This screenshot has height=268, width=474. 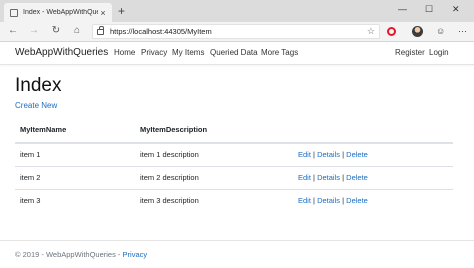 I want to click on maximize-icon: ☐, so click(x=429, y=9).